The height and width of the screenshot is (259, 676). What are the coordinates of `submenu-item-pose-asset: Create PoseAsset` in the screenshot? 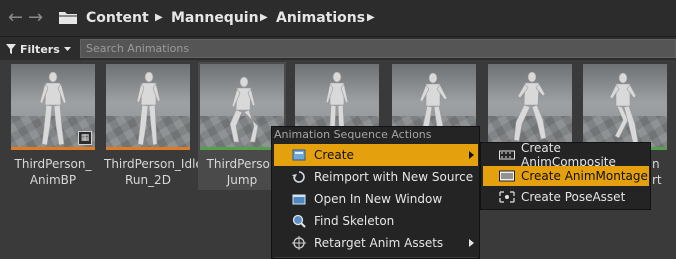 It's located at (566, 197).